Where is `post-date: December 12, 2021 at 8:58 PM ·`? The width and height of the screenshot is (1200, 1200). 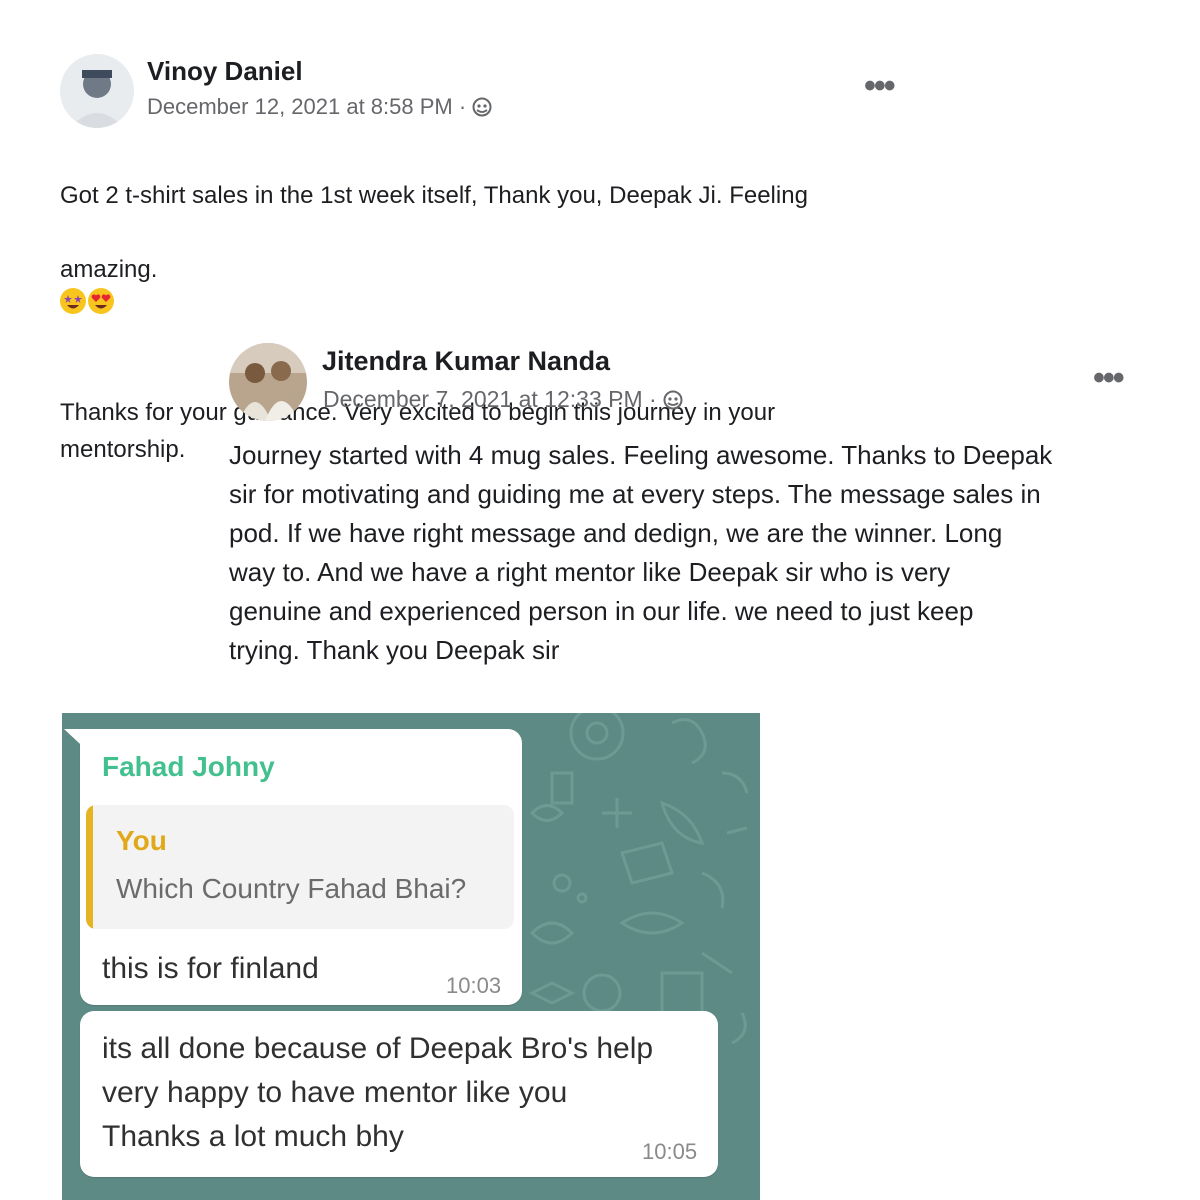
post-date: December 12, 2021 at 8:58 PM · is located at coordinates (319, 107).